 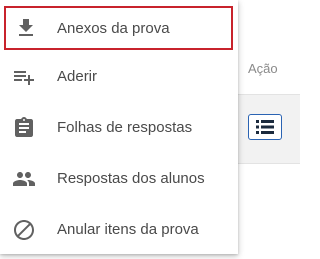 I want to click on menu-item-anexos-da-prova: Anexos da prova, so click(x=118, y=28).